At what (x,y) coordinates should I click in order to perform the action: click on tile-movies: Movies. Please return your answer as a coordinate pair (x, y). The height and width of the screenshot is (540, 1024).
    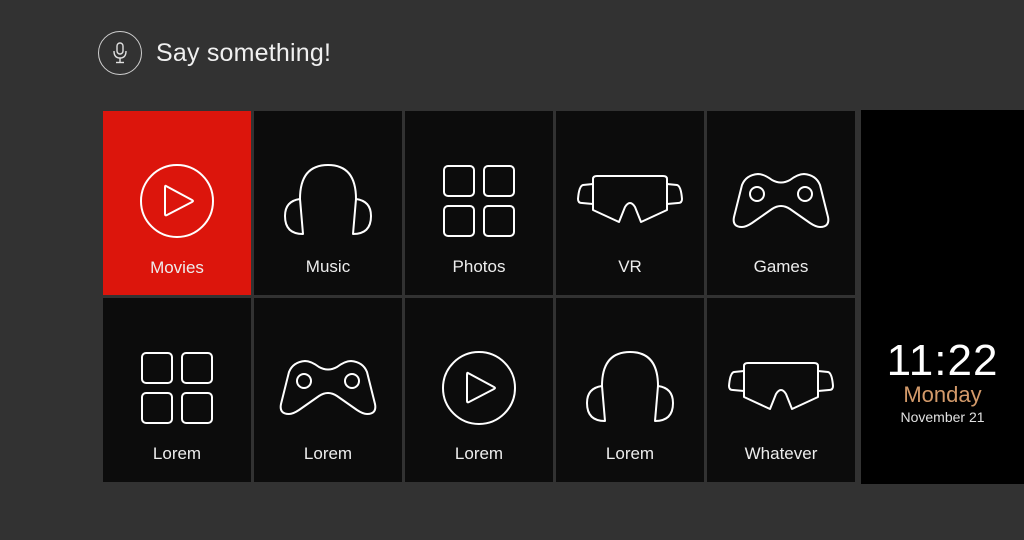
    Looking at the image, I should click on (177, 203).